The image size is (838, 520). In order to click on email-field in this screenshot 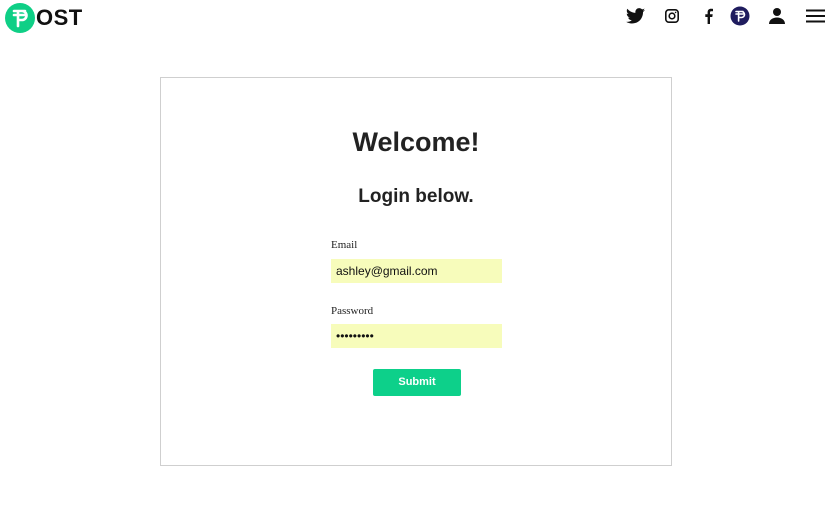, I will do `click(416, 271)`.